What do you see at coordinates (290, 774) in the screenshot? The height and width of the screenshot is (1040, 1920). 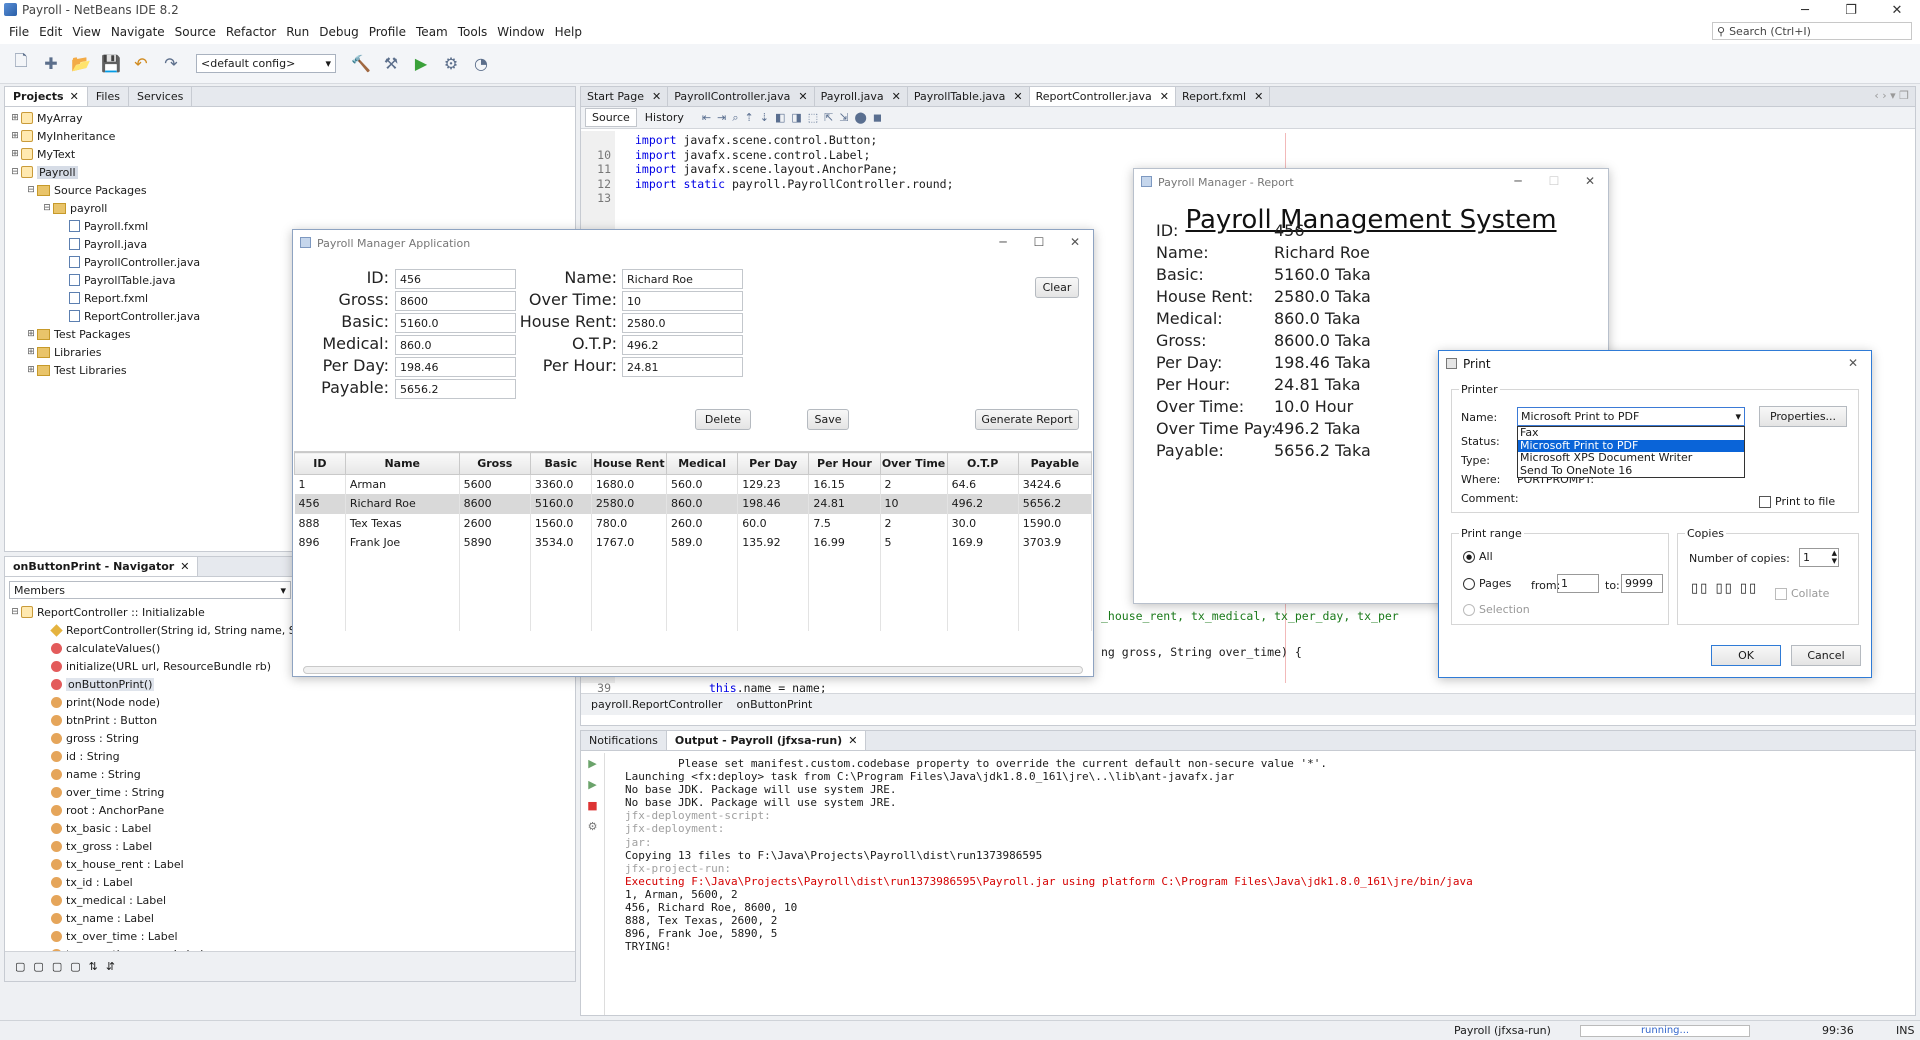 I see `navigator-member: name : String` at bounding box center [290, 774].